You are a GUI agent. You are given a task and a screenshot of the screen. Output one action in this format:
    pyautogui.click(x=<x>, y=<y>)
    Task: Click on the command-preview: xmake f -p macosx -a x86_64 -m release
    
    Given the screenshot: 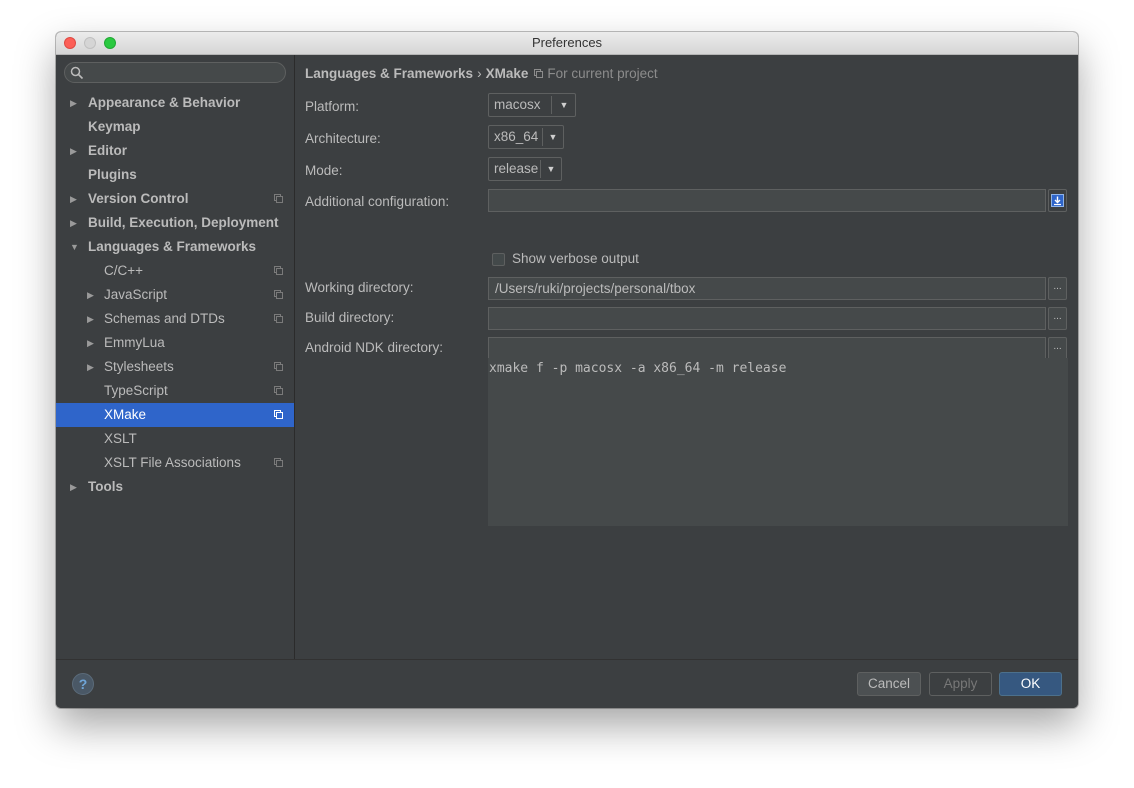 What is the action you would take?
    pyautogui.click(x=778, y=442)
    